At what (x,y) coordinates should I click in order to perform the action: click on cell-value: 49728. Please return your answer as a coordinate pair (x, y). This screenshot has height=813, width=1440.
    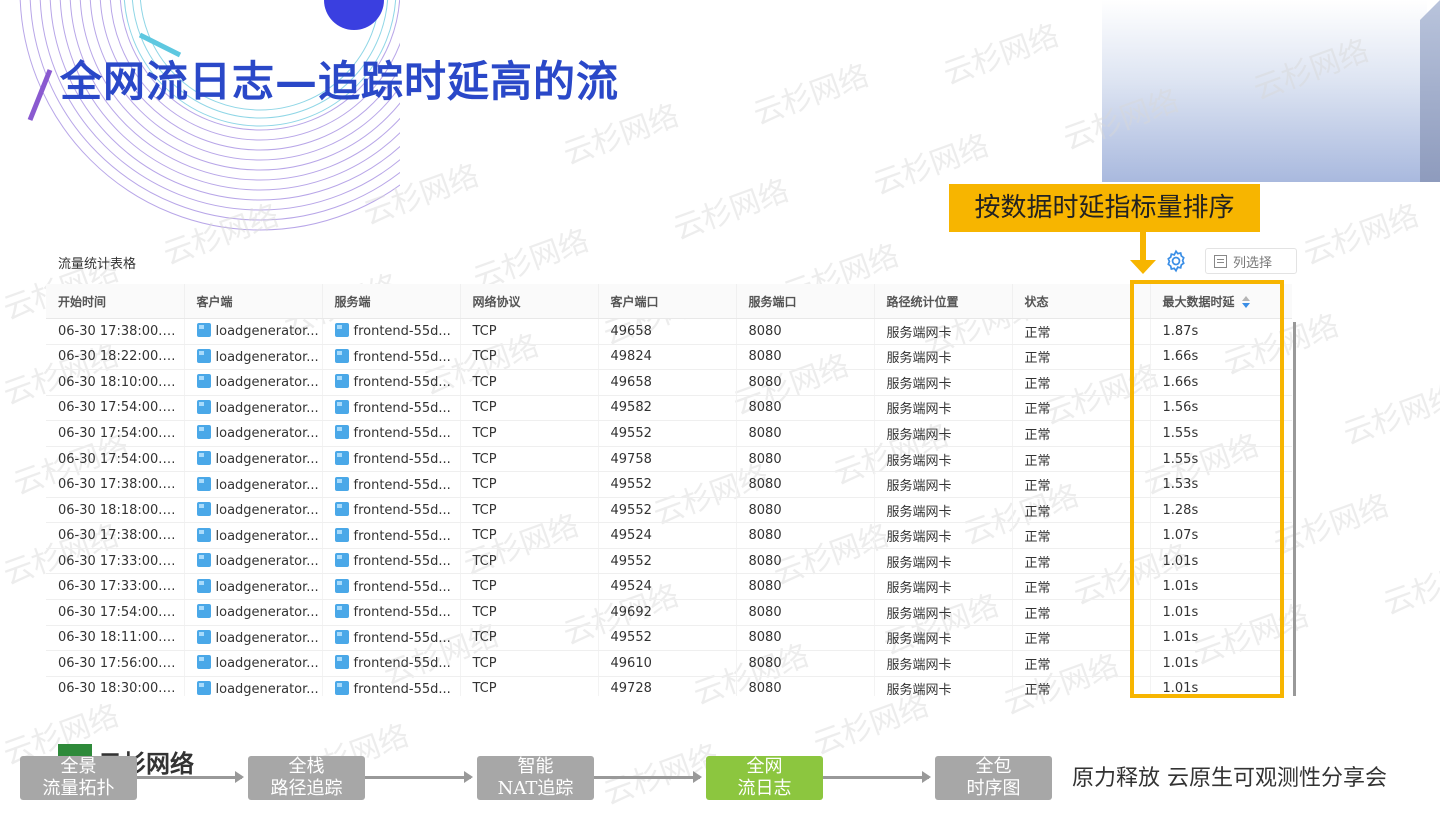
    Looking at the image, I should click on (631, 688).